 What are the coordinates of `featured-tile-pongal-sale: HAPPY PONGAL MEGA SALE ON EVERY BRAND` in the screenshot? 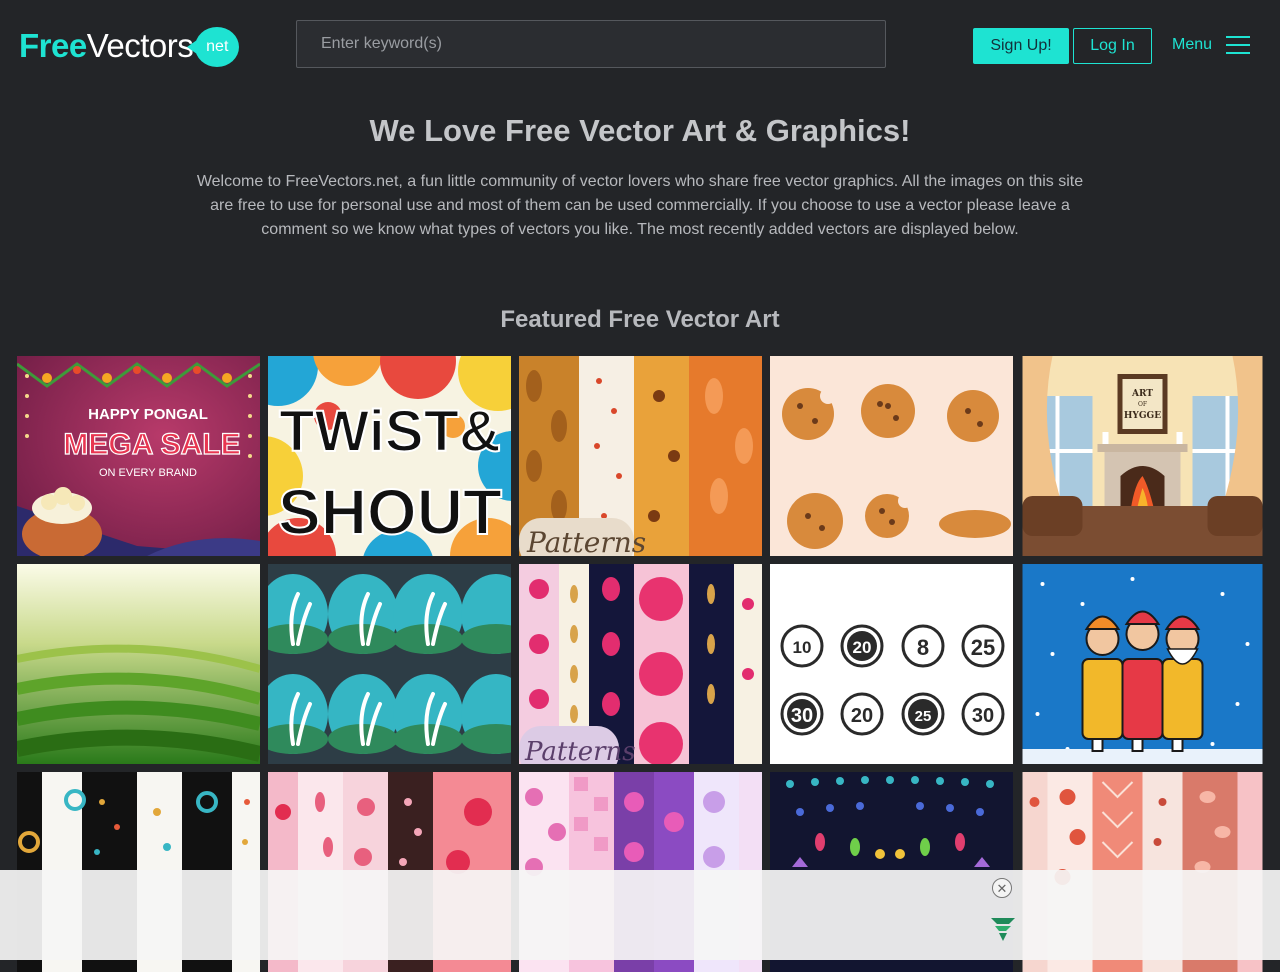 It's located at (138, 456).